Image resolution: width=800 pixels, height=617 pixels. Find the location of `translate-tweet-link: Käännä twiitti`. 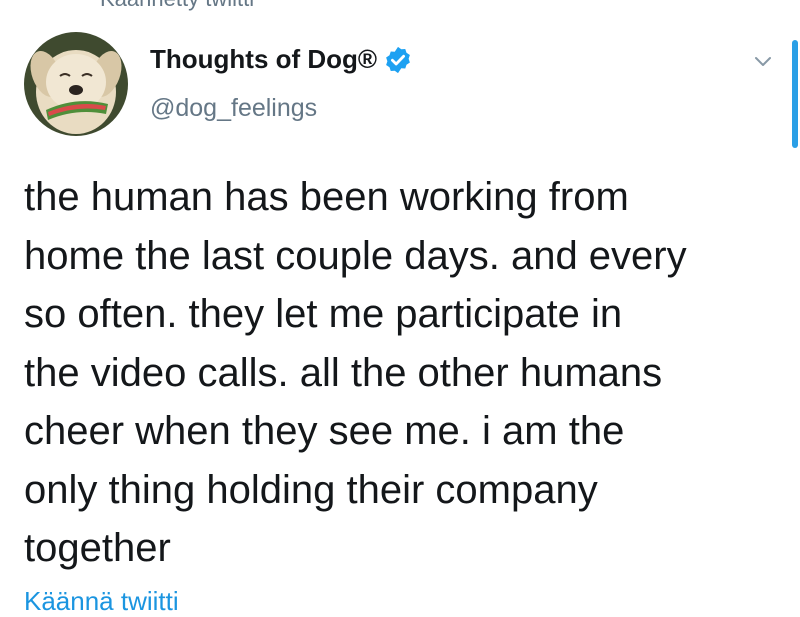

translate-tweet-link: Käännä twiitti is located at coordinates (101, 601).